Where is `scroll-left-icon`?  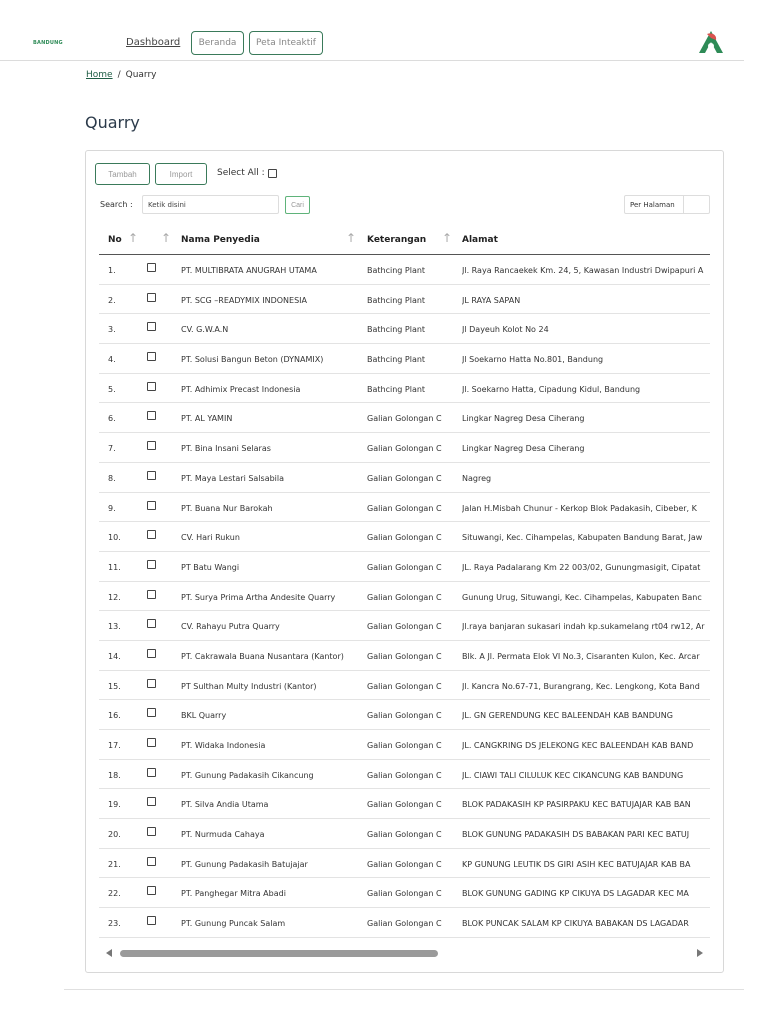 scroll-left-icon is located at coordinates (109, 953).